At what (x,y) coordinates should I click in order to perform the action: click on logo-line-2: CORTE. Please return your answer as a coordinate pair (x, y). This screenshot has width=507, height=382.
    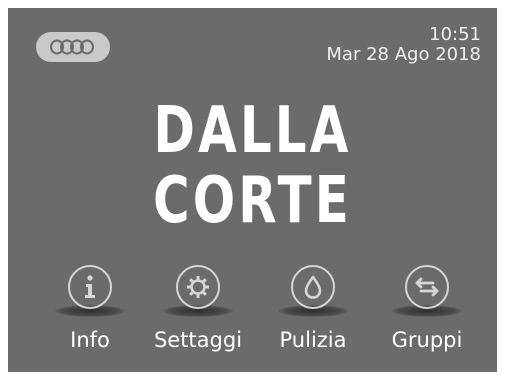
    Looking at the image, I should click on (252, 201).